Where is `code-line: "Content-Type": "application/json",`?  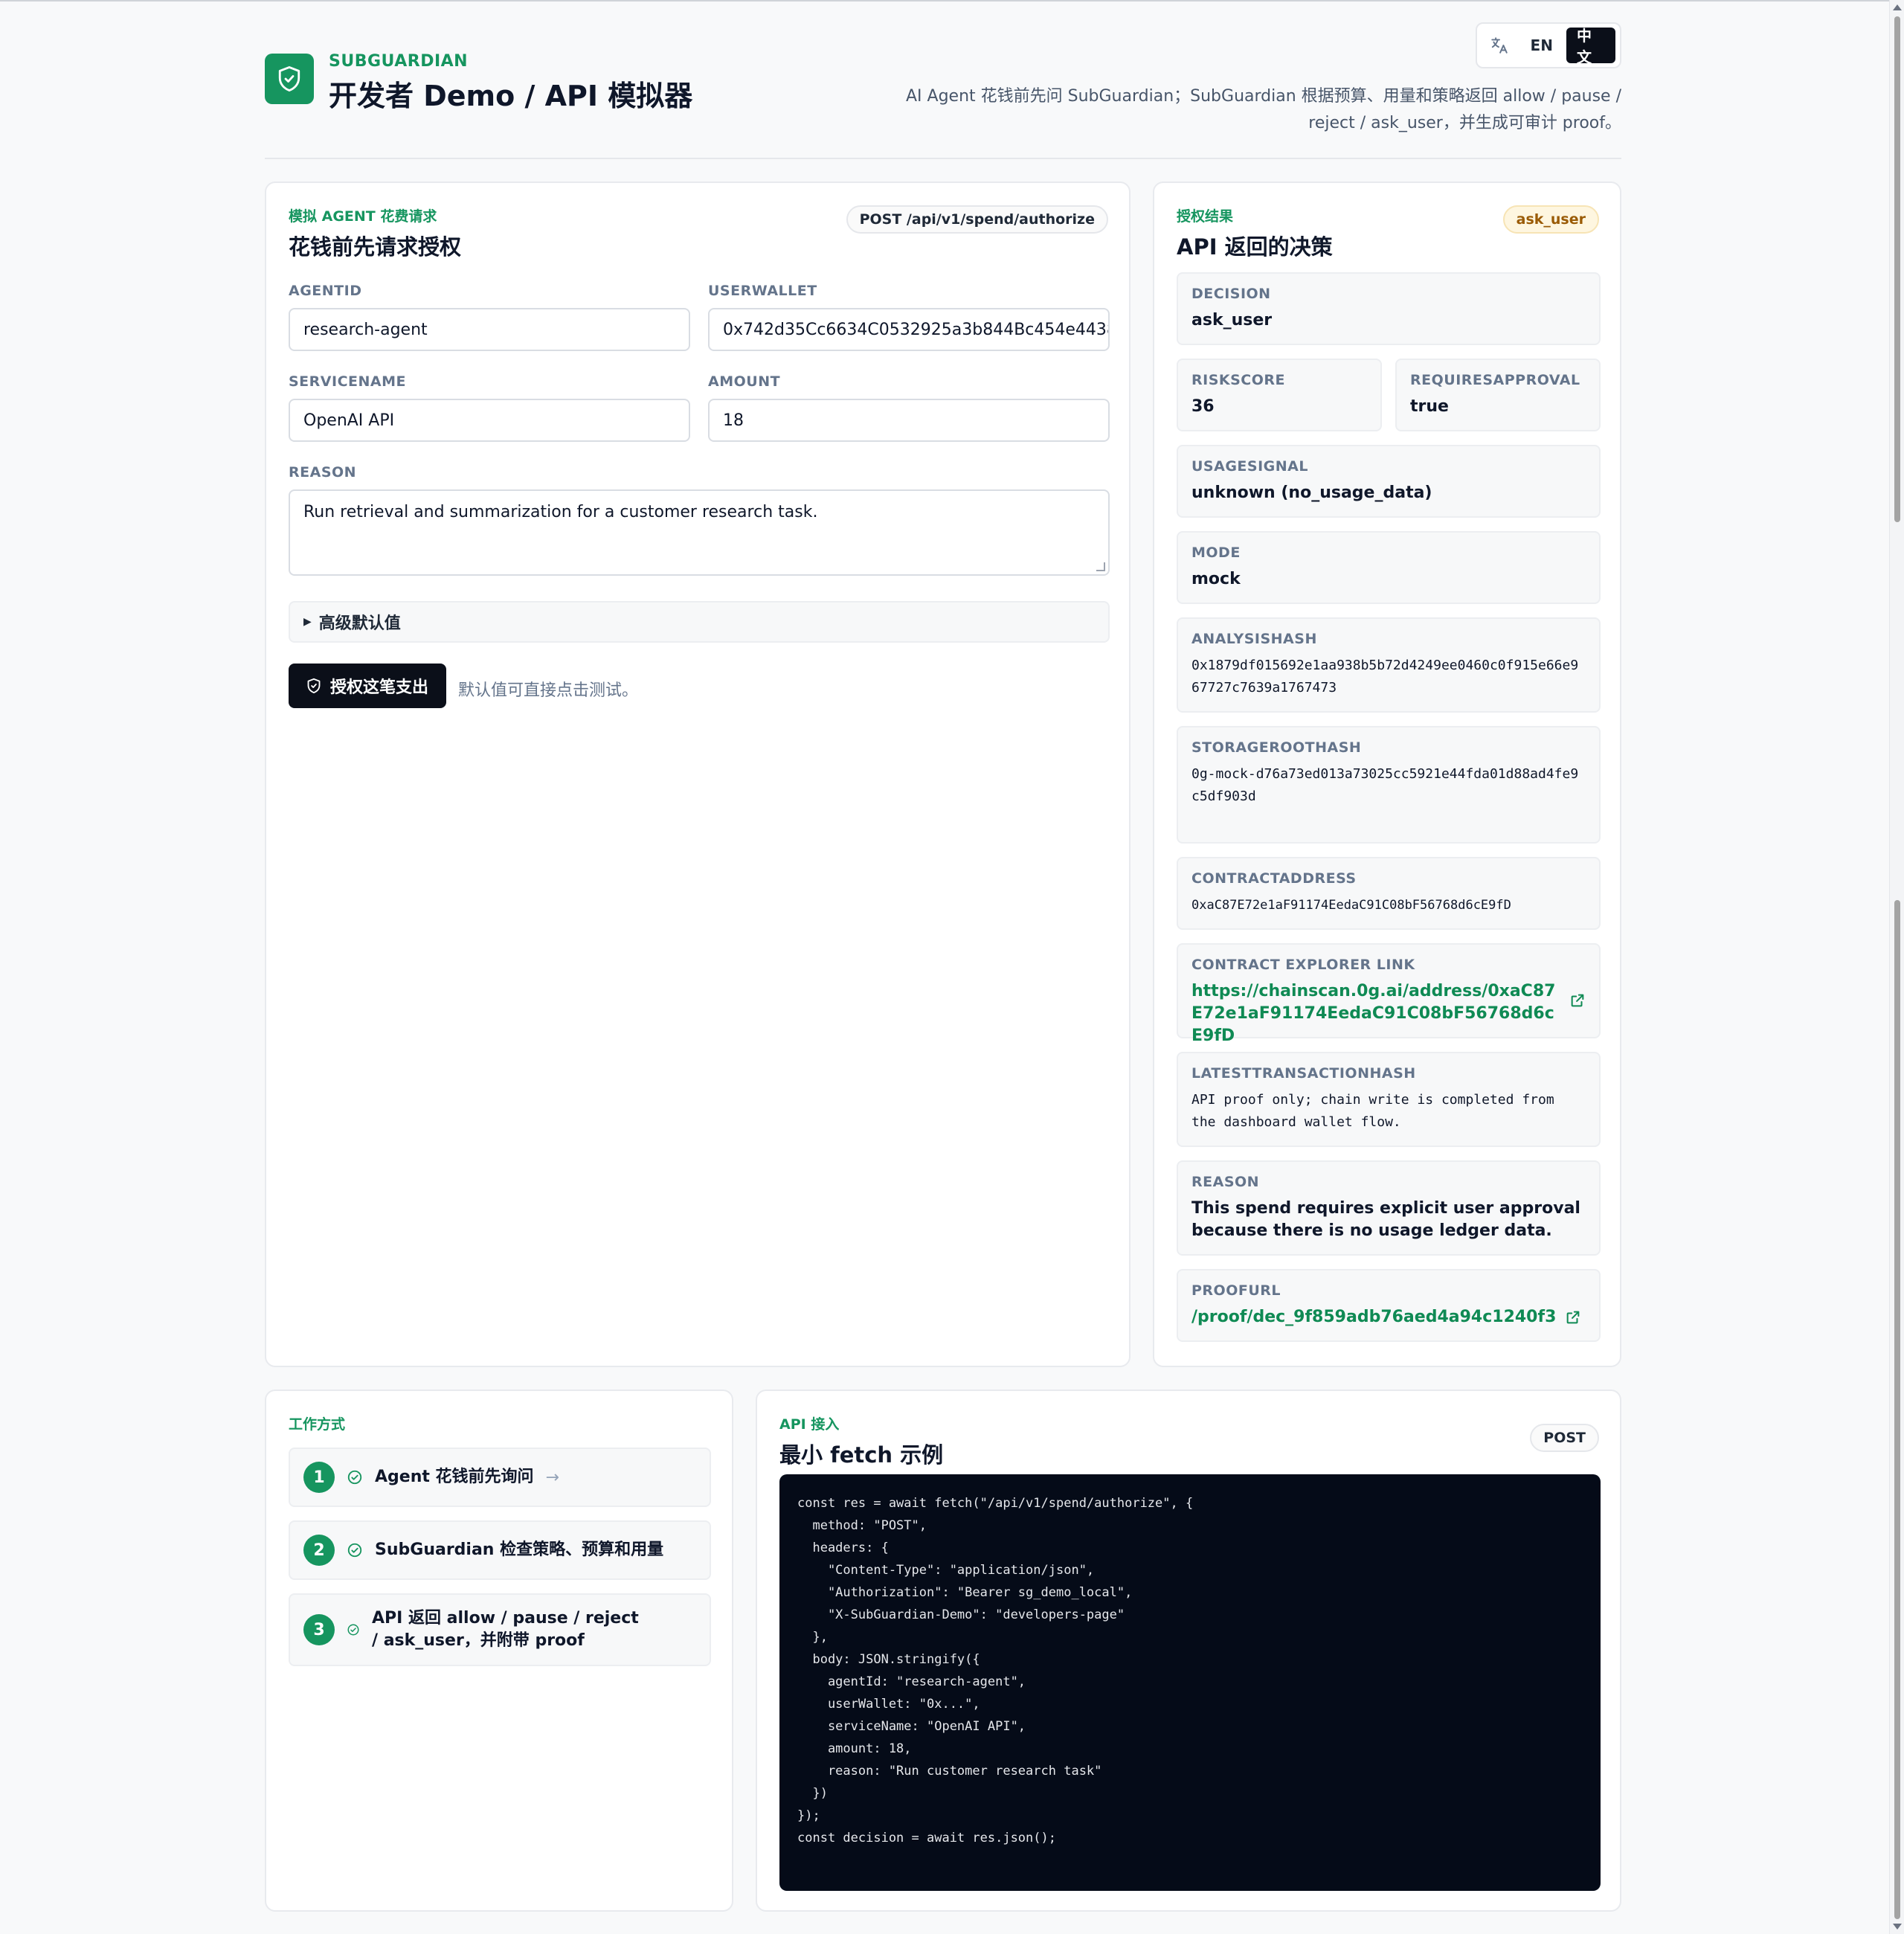 code-line: "Content-Type": "application/json", is located at coordinates (946, 1570).